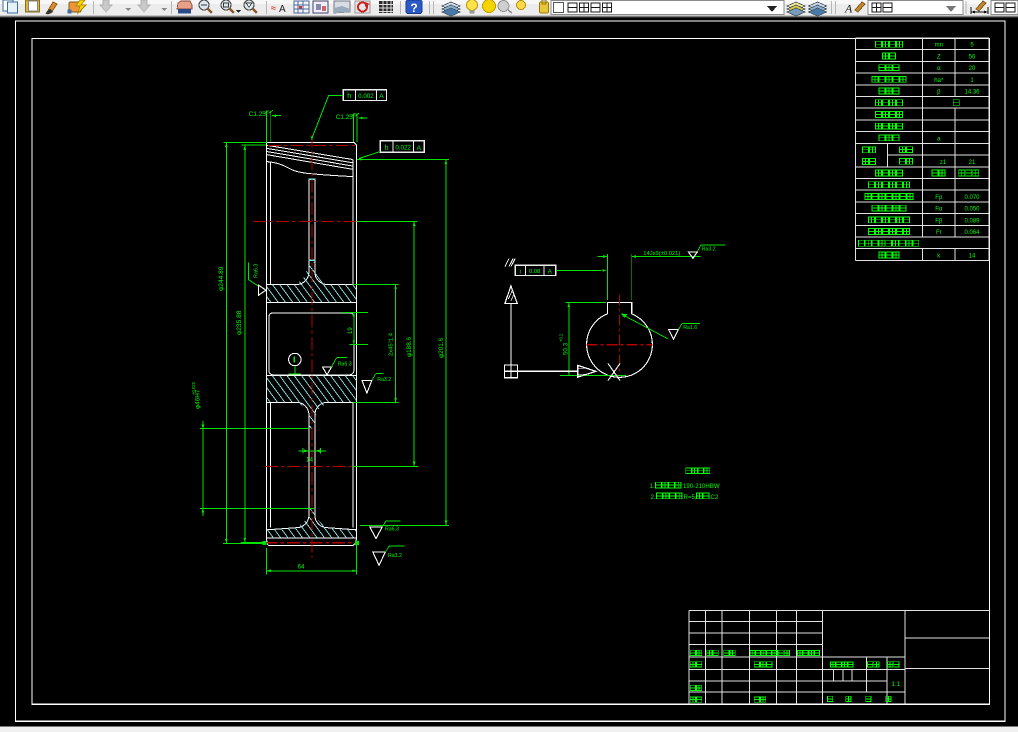  Describe the element at coordinates (301, 566) in the screenshot. I see `svg-text: 64` at that location.